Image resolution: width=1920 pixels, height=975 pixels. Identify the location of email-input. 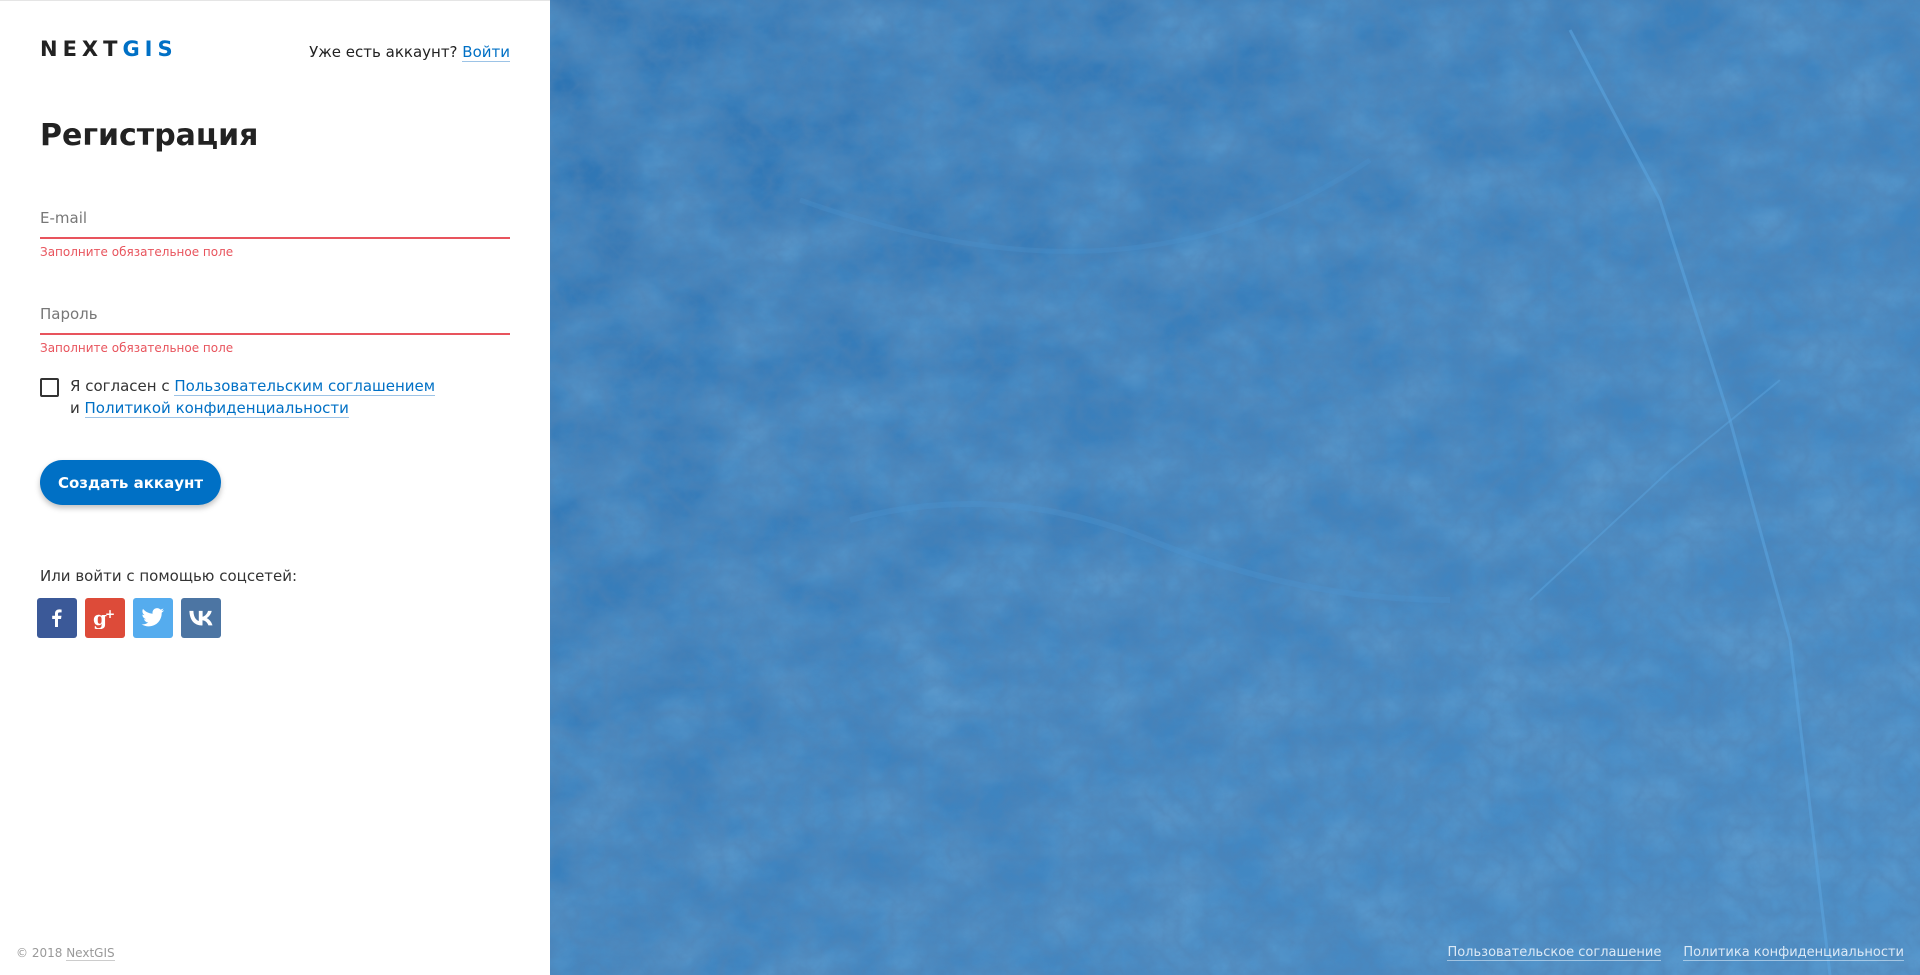
(275, 219).